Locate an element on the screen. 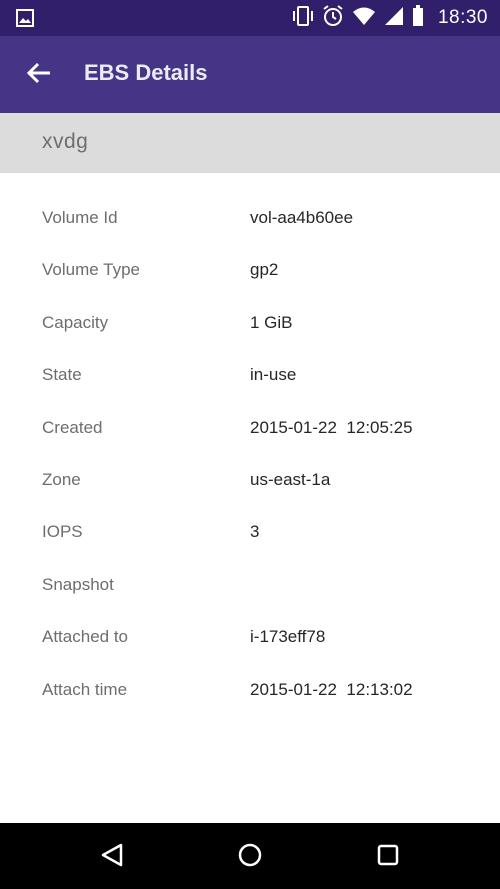 The image size is (500, 889). device-name: xvdg is located at coordinates (65, 141).